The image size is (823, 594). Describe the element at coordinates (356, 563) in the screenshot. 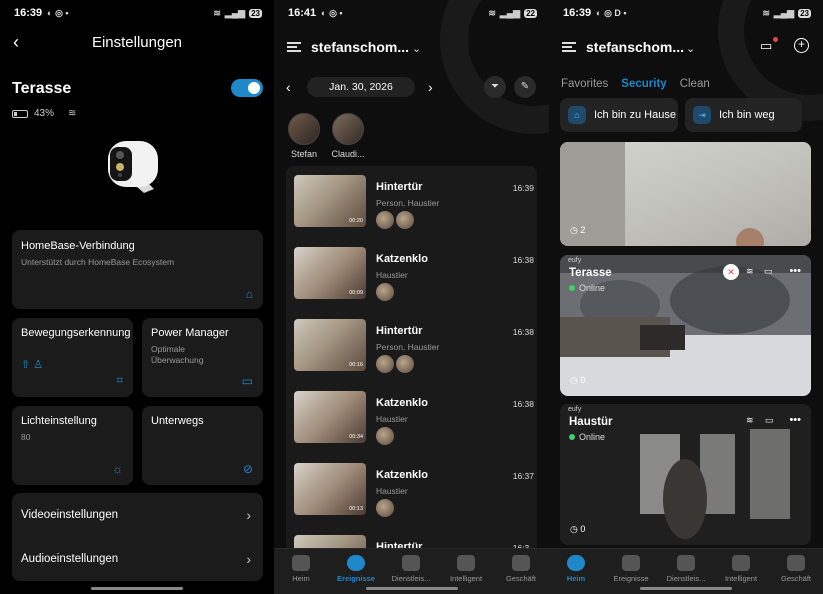

I see `clock-icon` at that location.